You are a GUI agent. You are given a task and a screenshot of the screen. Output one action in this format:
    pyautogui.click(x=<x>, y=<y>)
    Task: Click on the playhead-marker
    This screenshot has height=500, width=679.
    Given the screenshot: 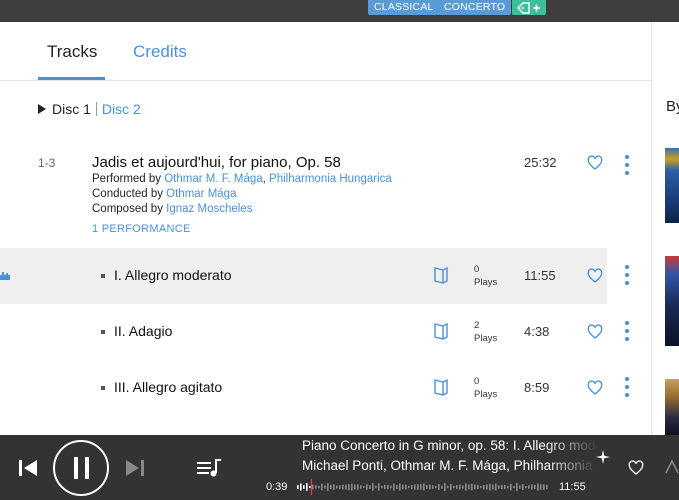 What is the action you would take?
    pyautogui.click(x=311, y=487)
    